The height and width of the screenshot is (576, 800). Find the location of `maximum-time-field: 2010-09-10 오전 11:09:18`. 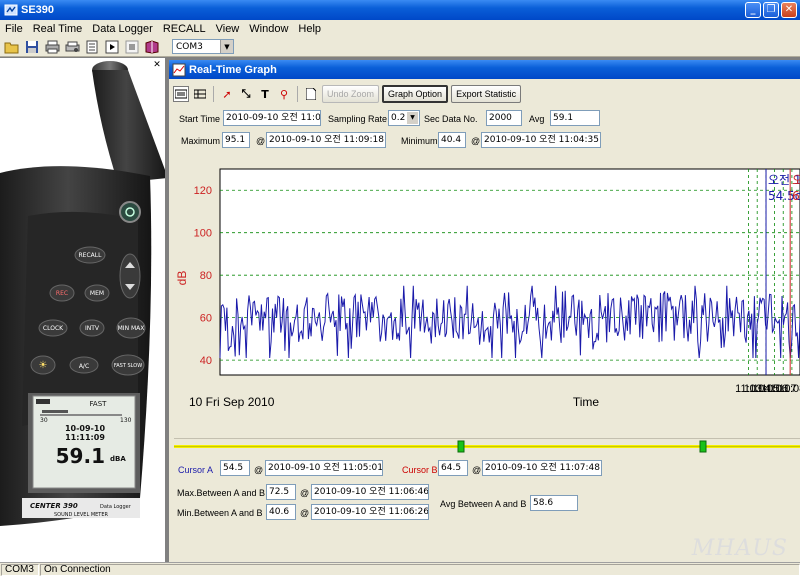

maximum-time-field: 2010-09-10 오전 11:09:18 is located at coordinates (326, 140).